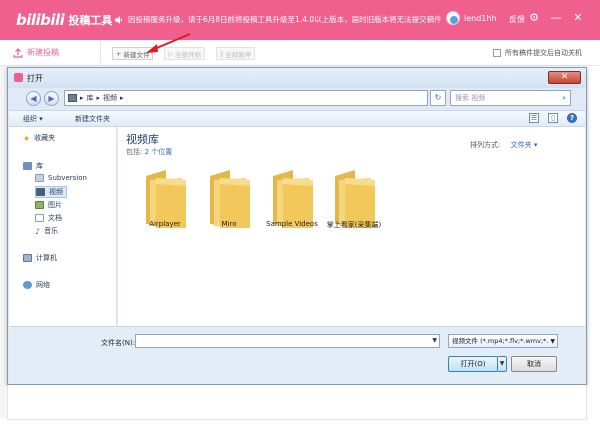 Image resolution: width=600 pixels, height=426 pixels. Describe the element at coordinates (543, 53) in the screenshot. I see `auto-shutdown-label: 所有稿件提交后自动关机` at that location.